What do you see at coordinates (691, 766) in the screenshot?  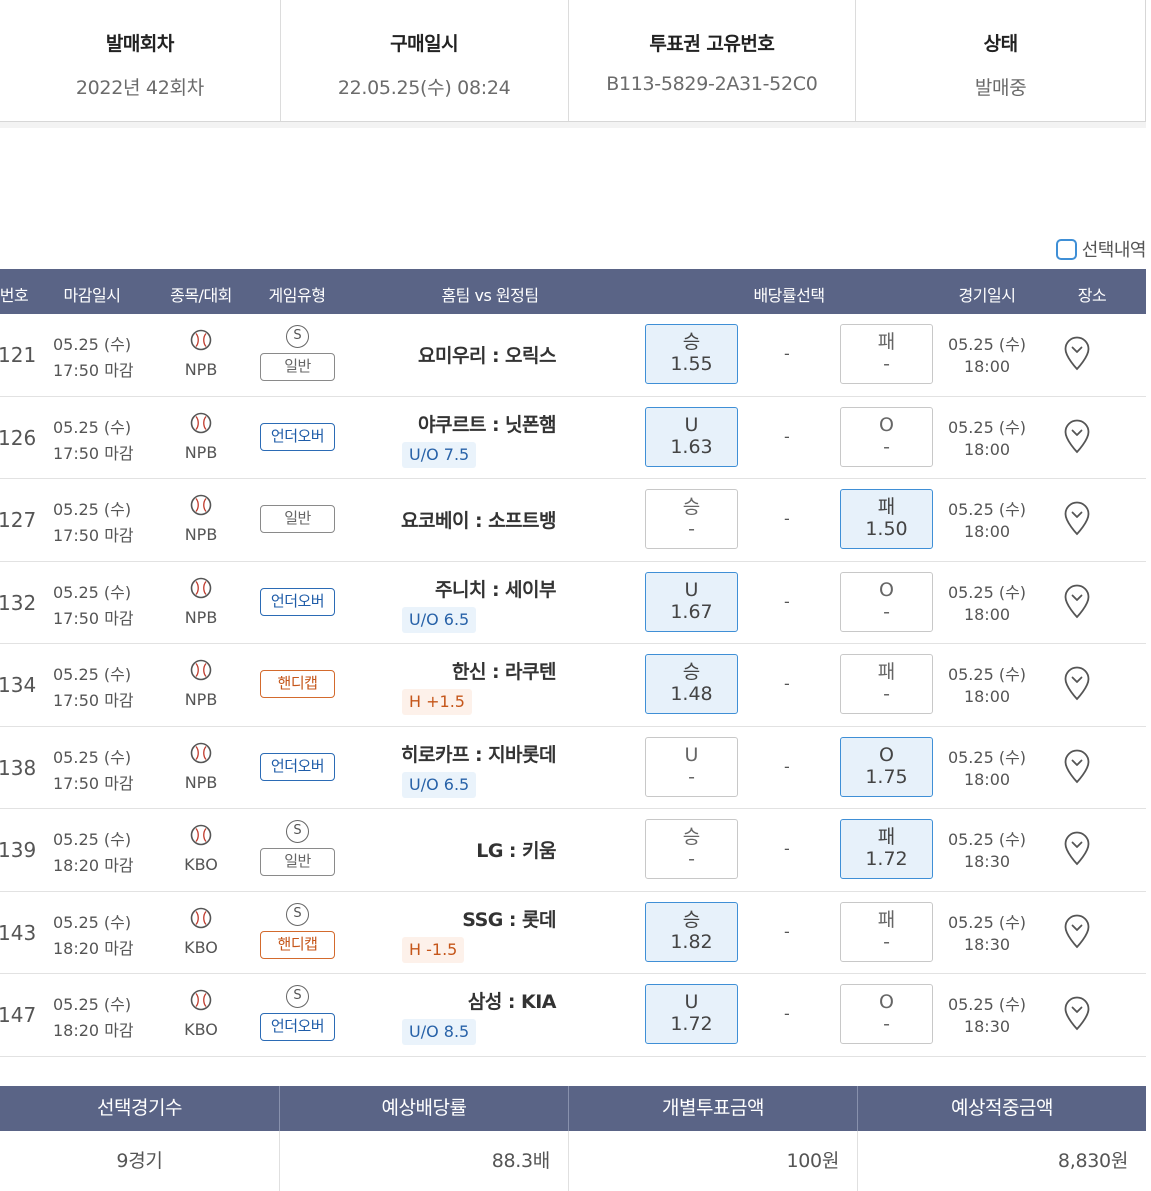 I see `odds-option-first: U-` at bounding box center [691, 766].